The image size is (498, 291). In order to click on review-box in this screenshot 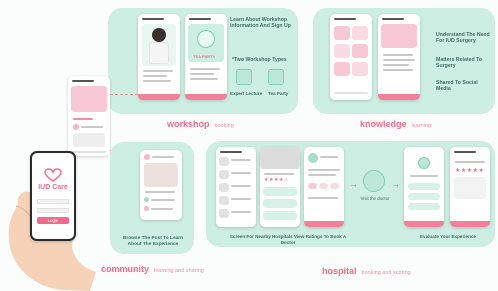, I will do `click(470, 188)`.